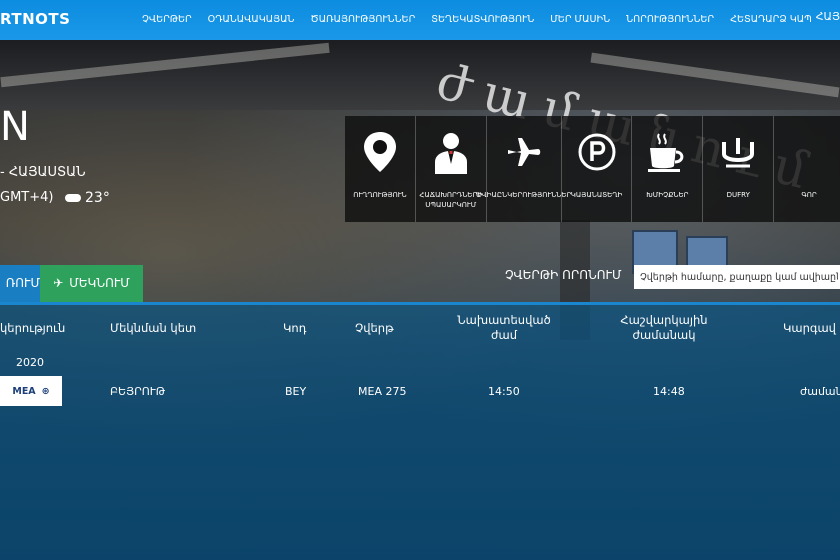 The height and width of the screenshot is (560, 840). Describe the element at coordinates (667, 195) in the screenshot. I see `service-label: ԽՄԻՉՔՆԵՐ` at that location.